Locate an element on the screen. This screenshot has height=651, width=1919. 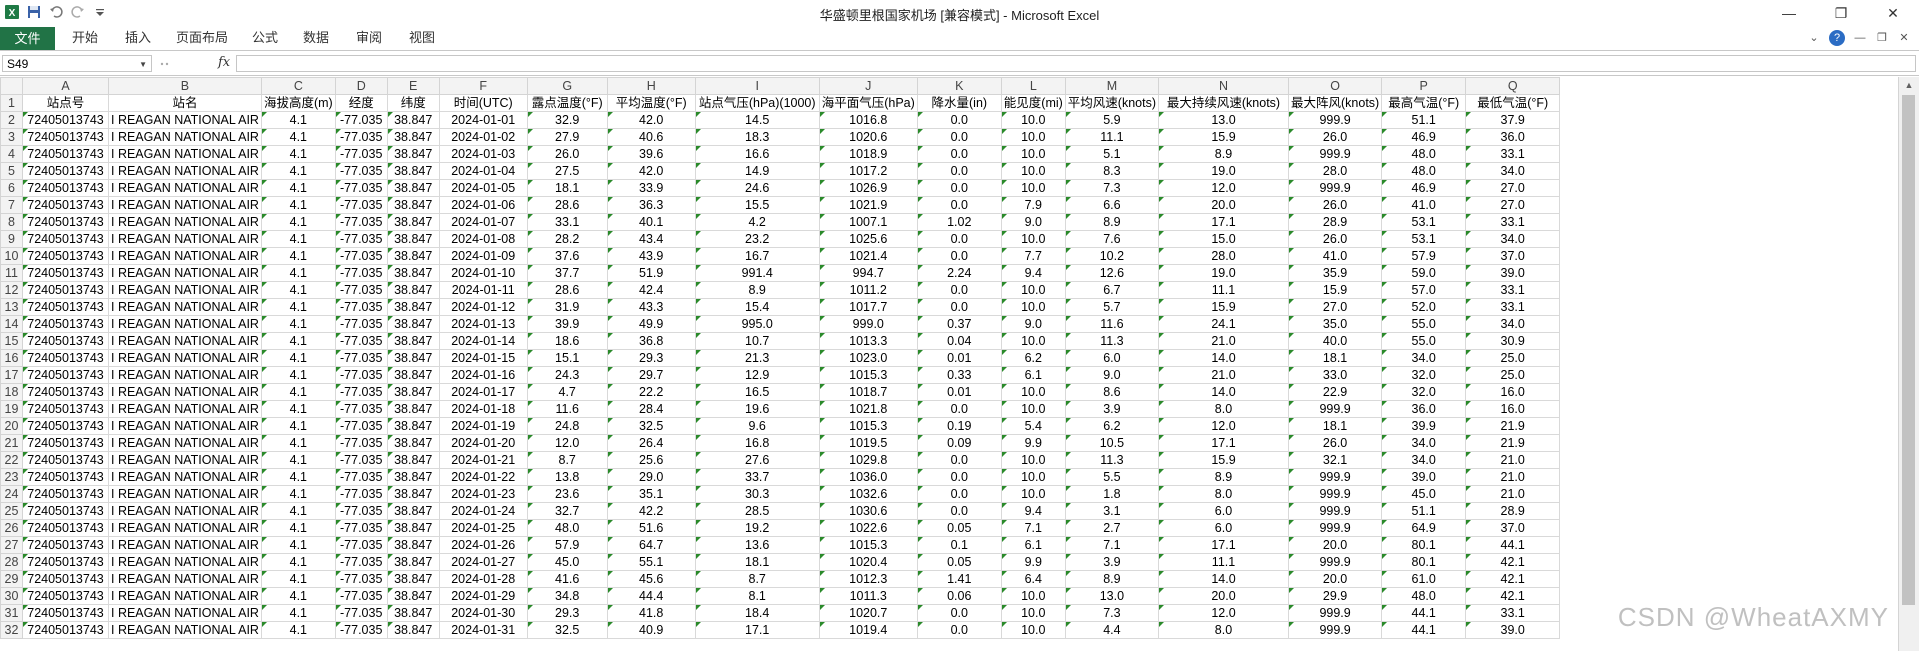
data-cell: 2.24 is located at coordinates (959, 273).